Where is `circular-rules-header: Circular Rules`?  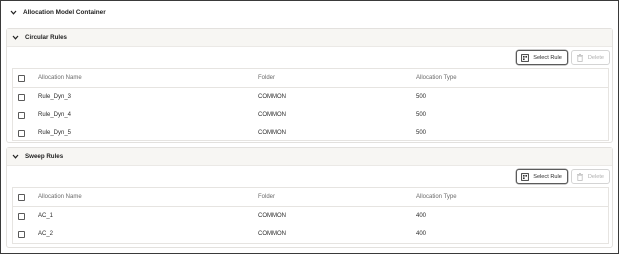
circular-rules-header: Circular Rules is located at coordinates (309, 38).